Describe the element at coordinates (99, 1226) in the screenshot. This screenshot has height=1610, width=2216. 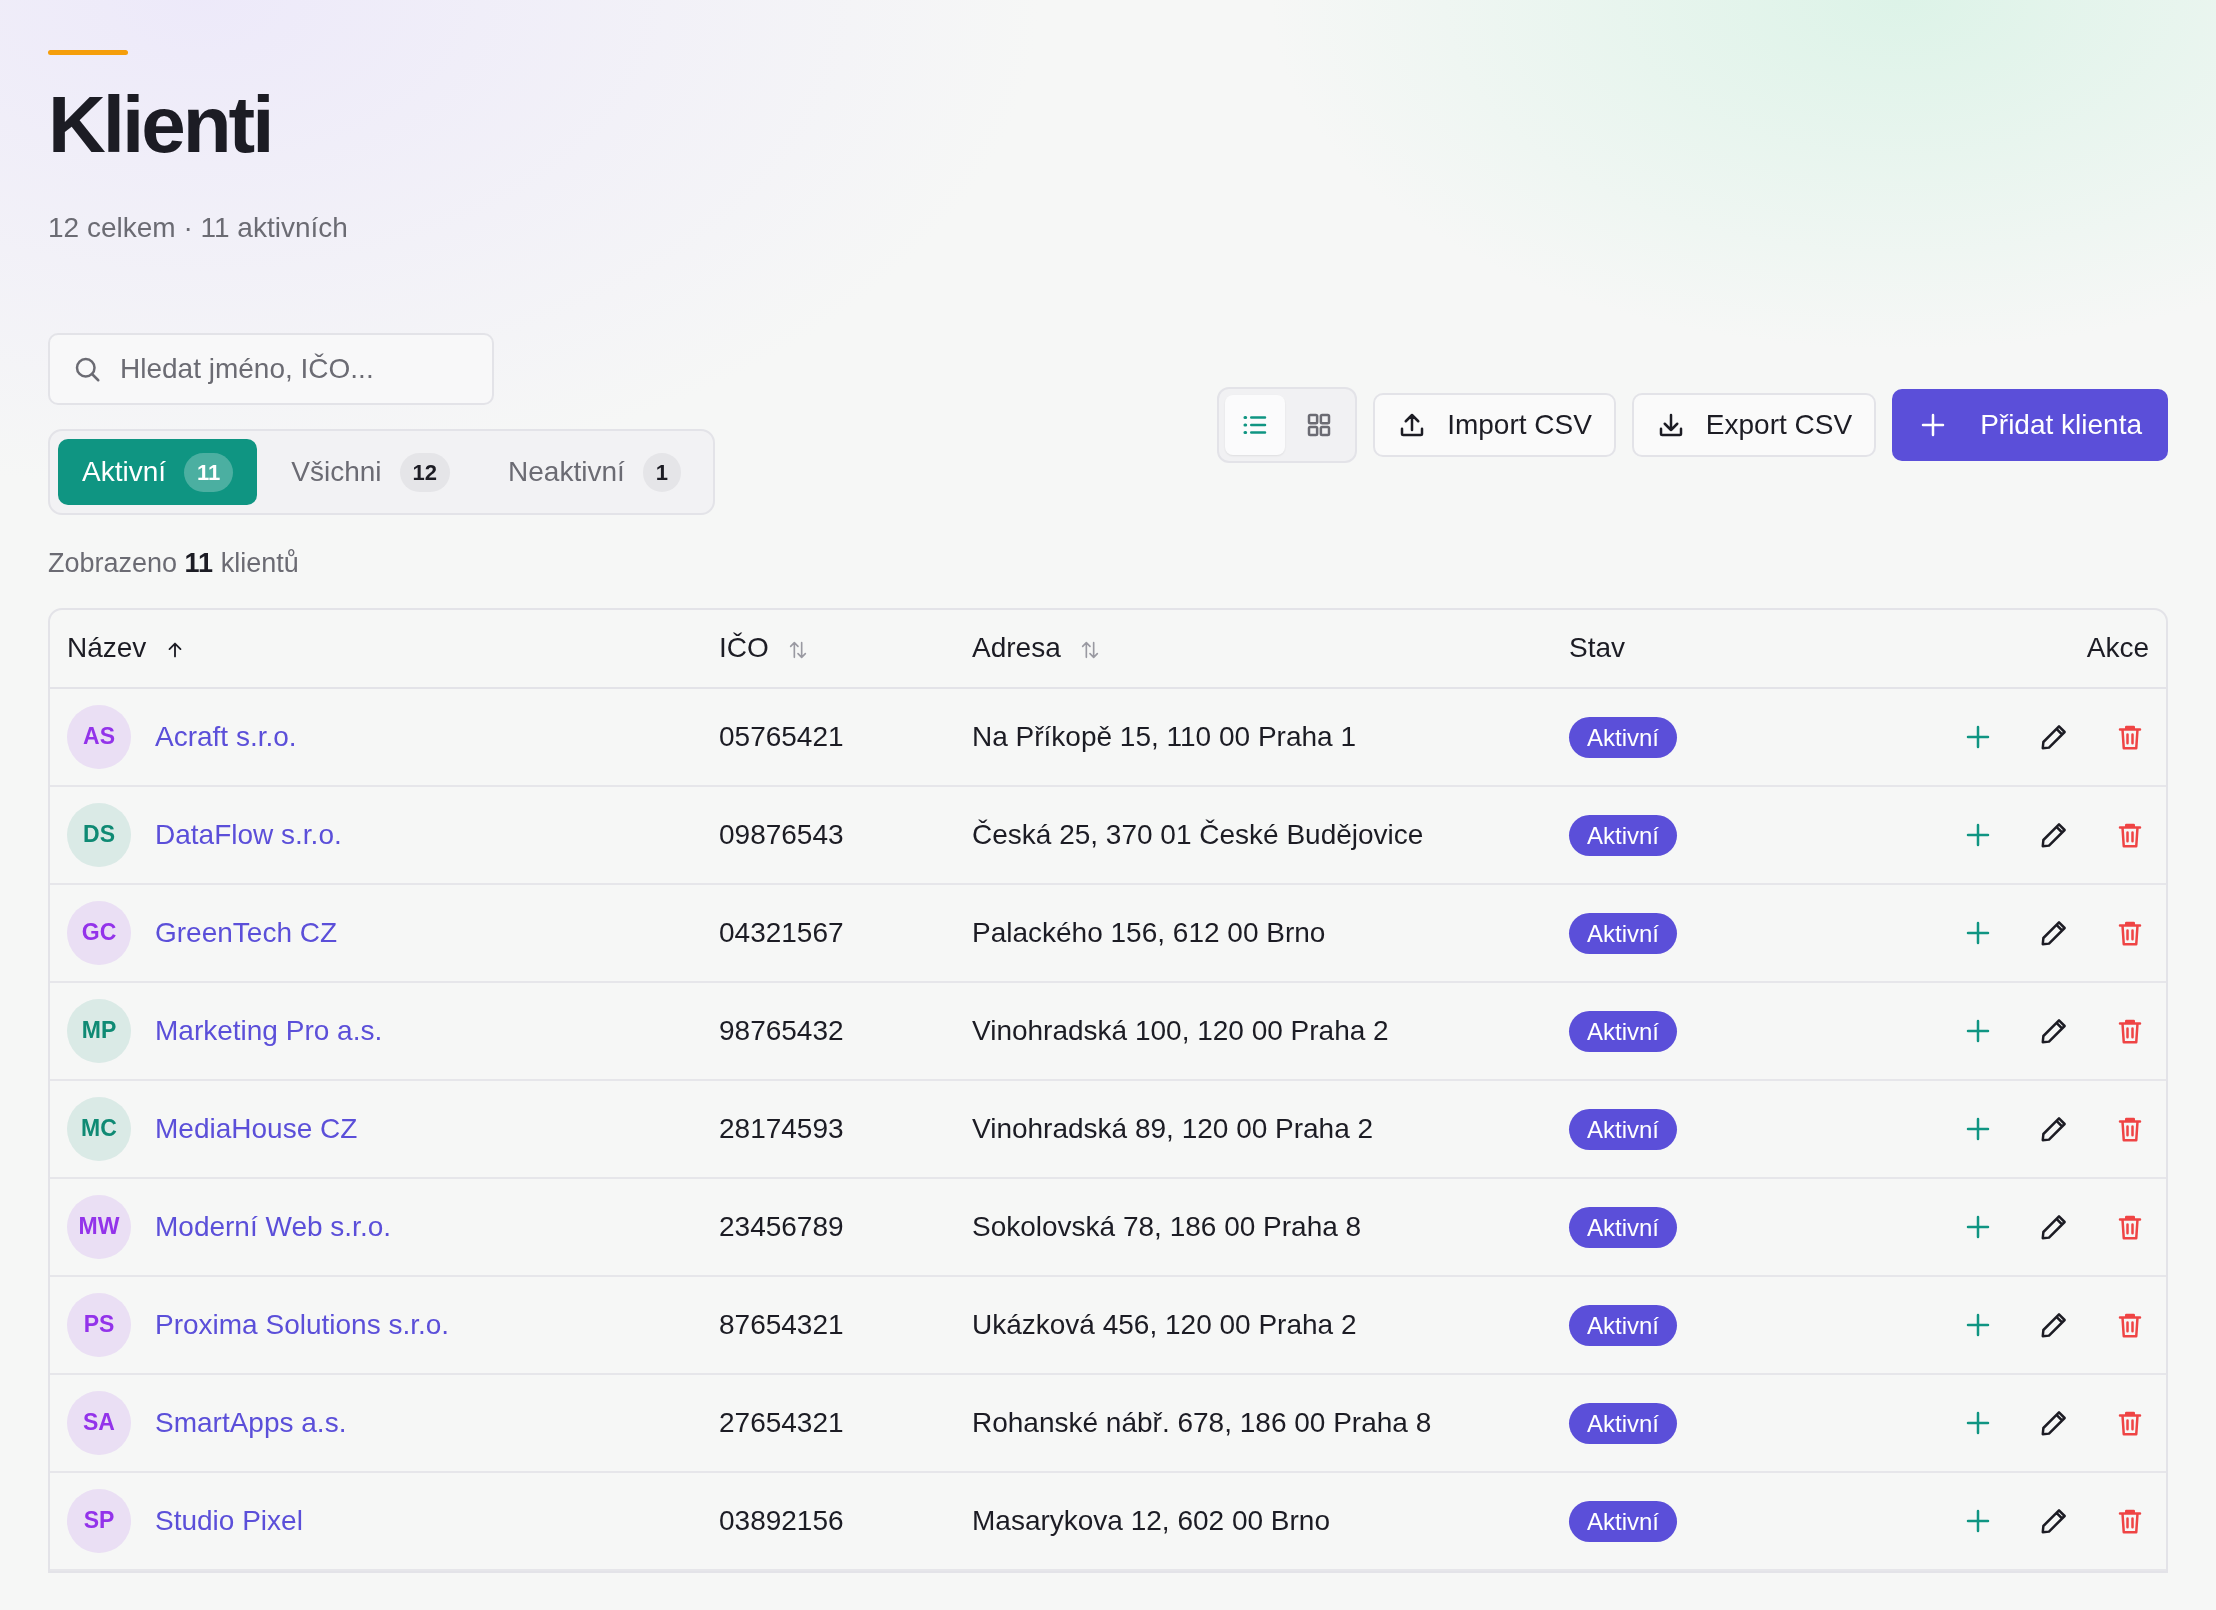
I see `avatar: MW` at that location.